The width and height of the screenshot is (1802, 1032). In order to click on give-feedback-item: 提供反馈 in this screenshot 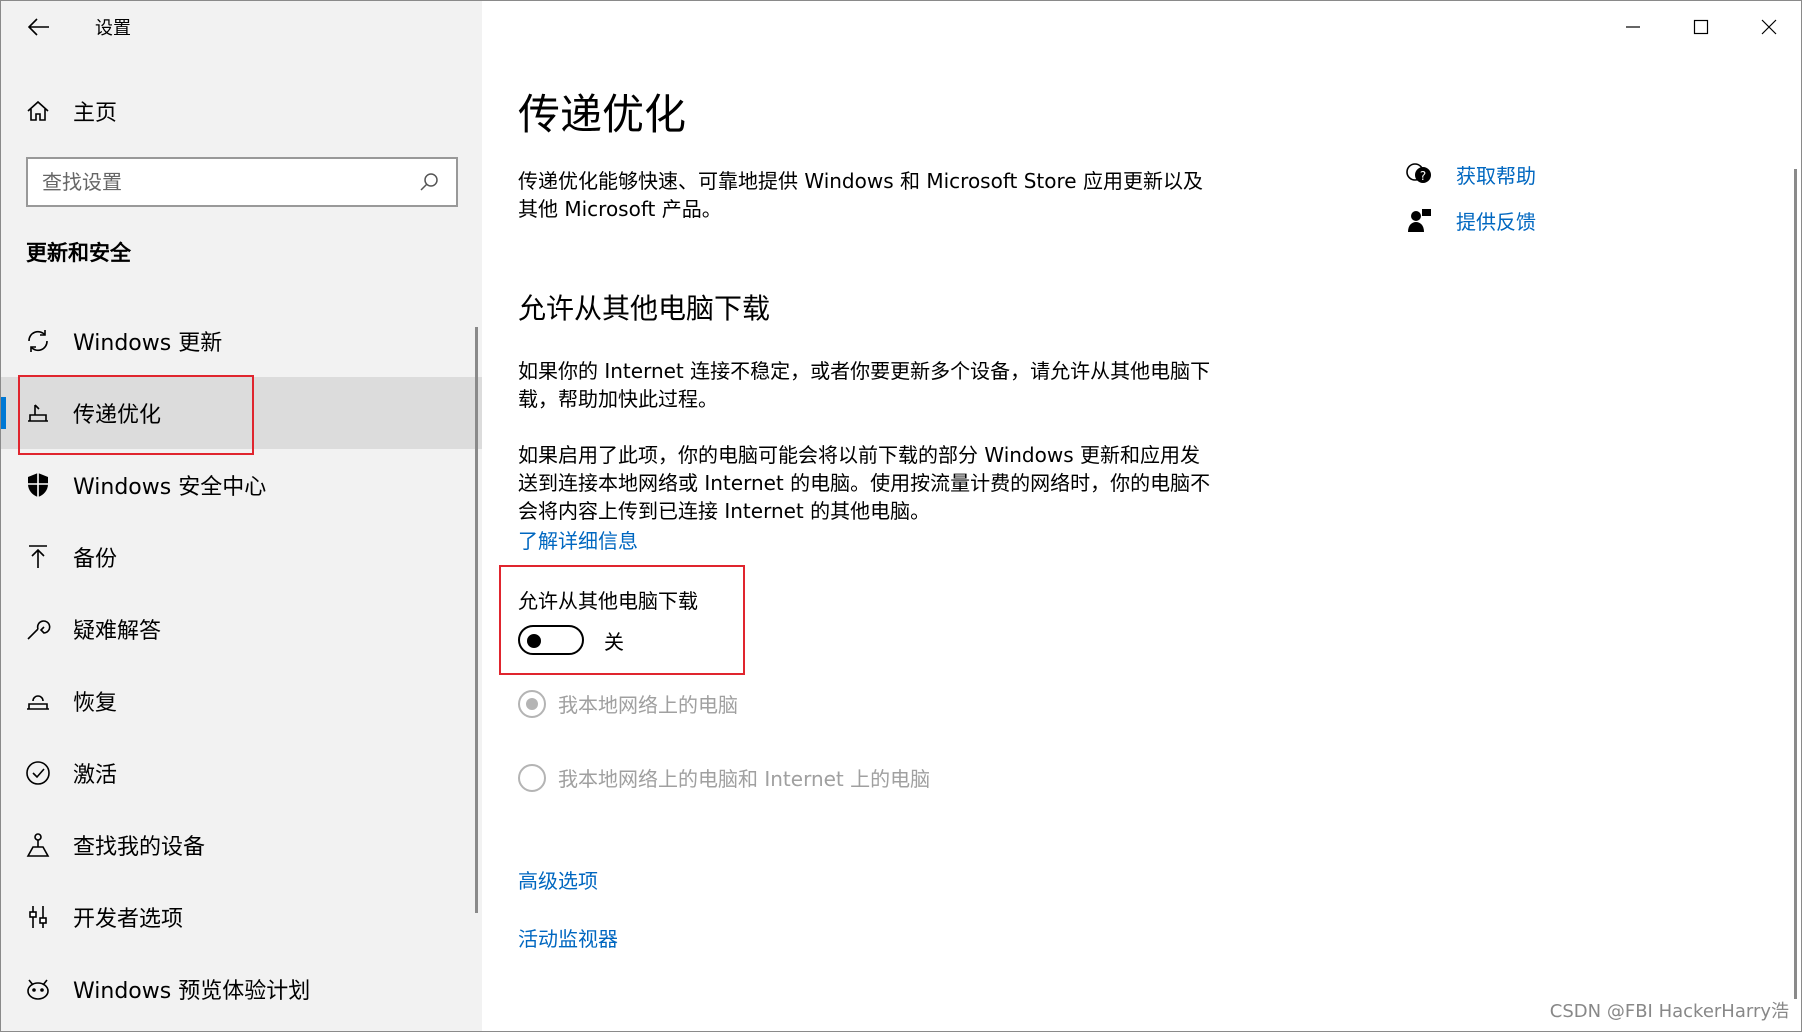, I will do `click(1470, 220)`.